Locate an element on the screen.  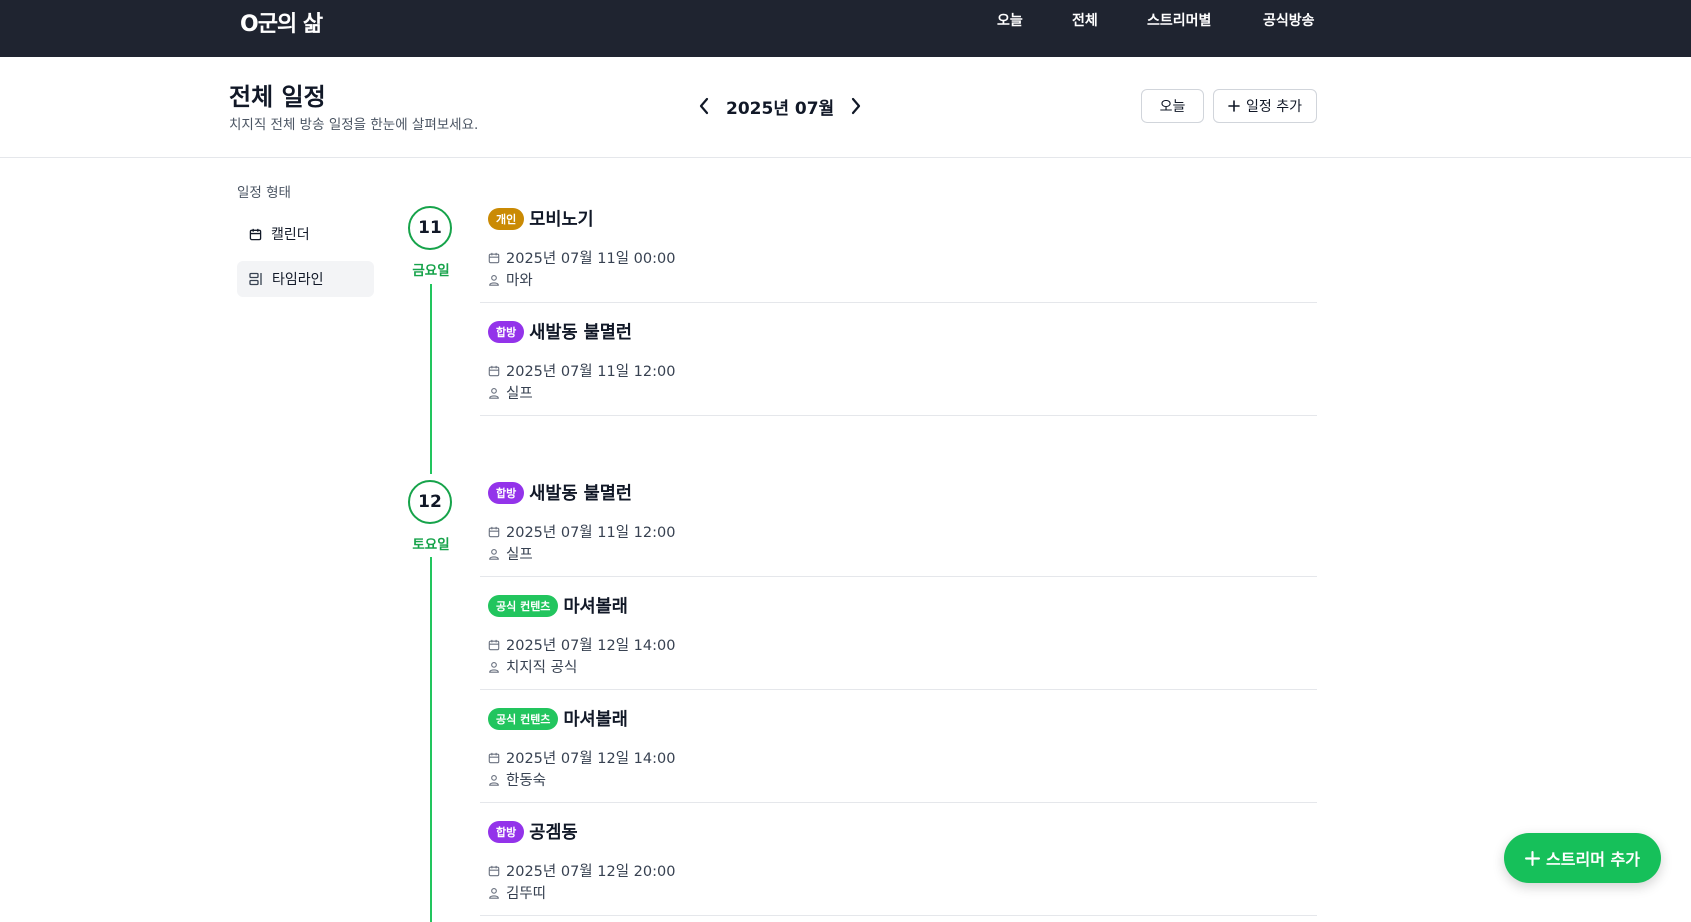
sidebar-item-label: 캘린더 is located at coordinates (290, 235).